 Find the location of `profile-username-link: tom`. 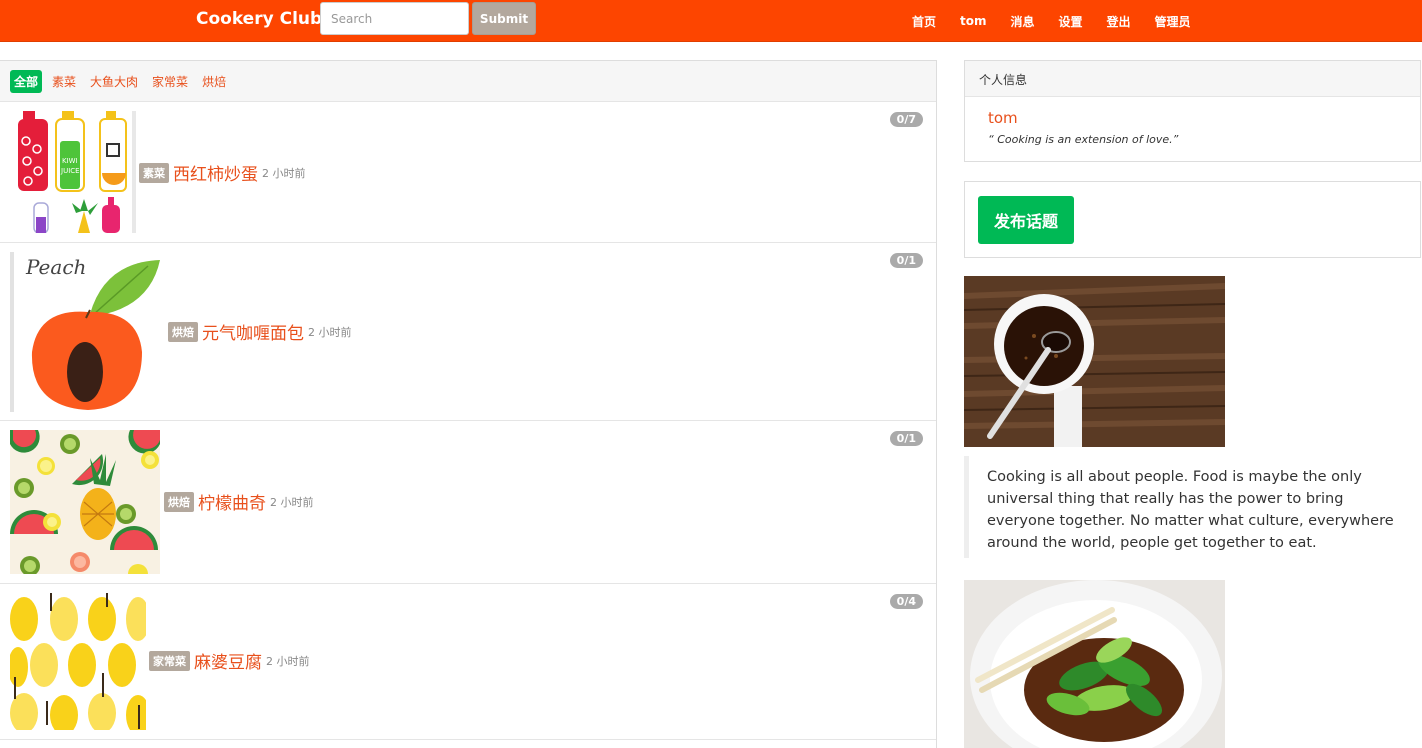

profile-username-link: tom is located at coordinates (1003, 118).